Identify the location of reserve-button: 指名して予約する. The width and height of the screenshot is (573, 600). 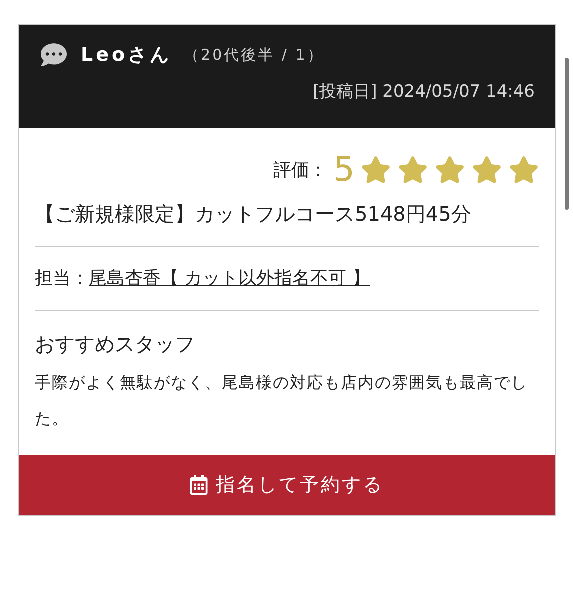
(287, 485).